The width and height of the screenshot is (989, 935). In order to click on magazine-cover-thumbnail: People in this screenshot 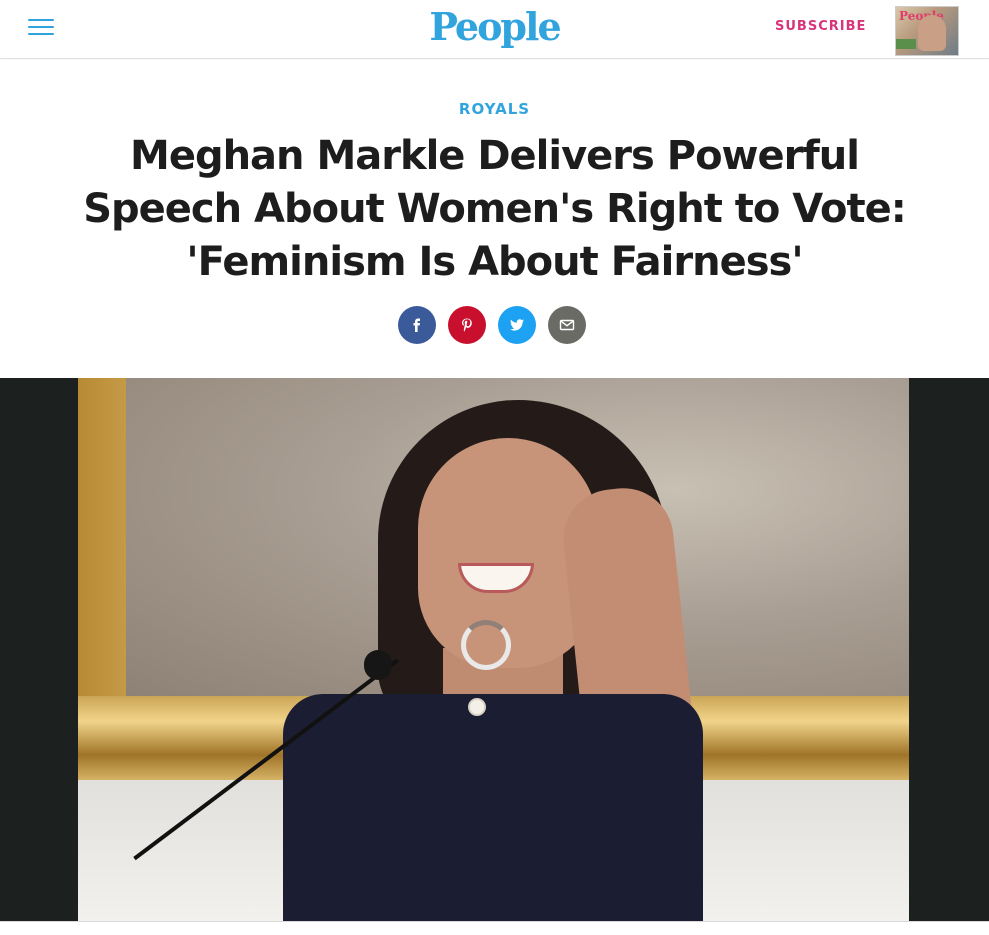, I will do `click(927, 31)`.